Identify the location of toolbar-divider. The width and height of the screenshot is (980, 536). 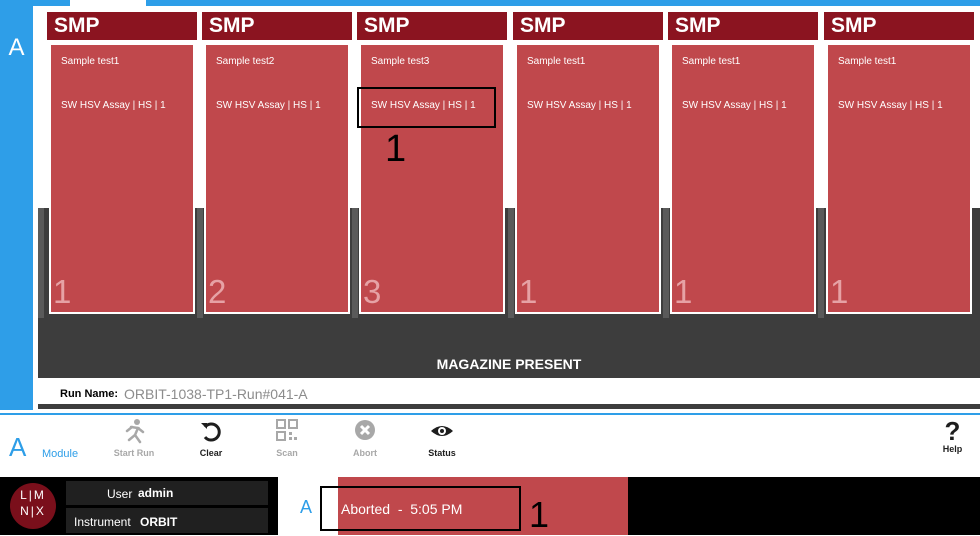
(490, 414).